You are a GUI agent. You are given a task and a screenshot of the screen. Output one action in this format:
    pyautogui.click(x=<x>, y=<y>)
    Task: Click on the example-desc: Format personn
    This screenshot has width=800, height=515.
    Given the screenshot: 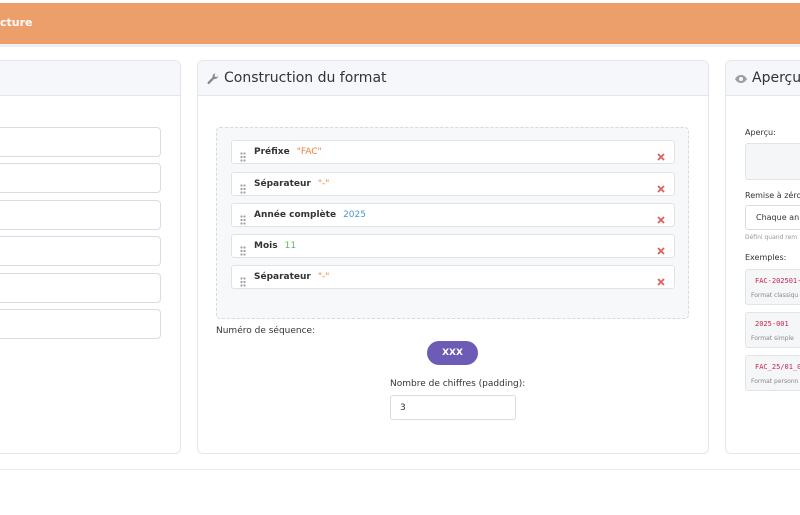 What is the action you would take?
    pyautogui.click(x=775, y=381)
    